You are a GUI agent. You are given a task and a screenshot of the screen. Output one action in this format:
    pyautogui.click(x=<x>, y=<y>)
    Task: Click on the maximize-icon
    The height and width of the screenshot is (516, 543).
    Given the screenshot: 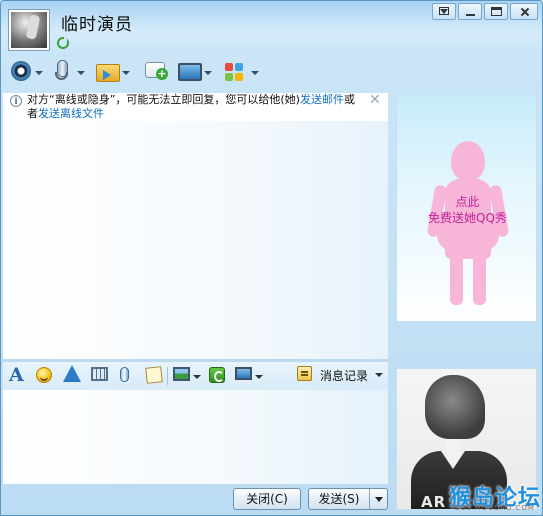 What is the action you would take?
    pyautogui.click(x=496, y=11)
    